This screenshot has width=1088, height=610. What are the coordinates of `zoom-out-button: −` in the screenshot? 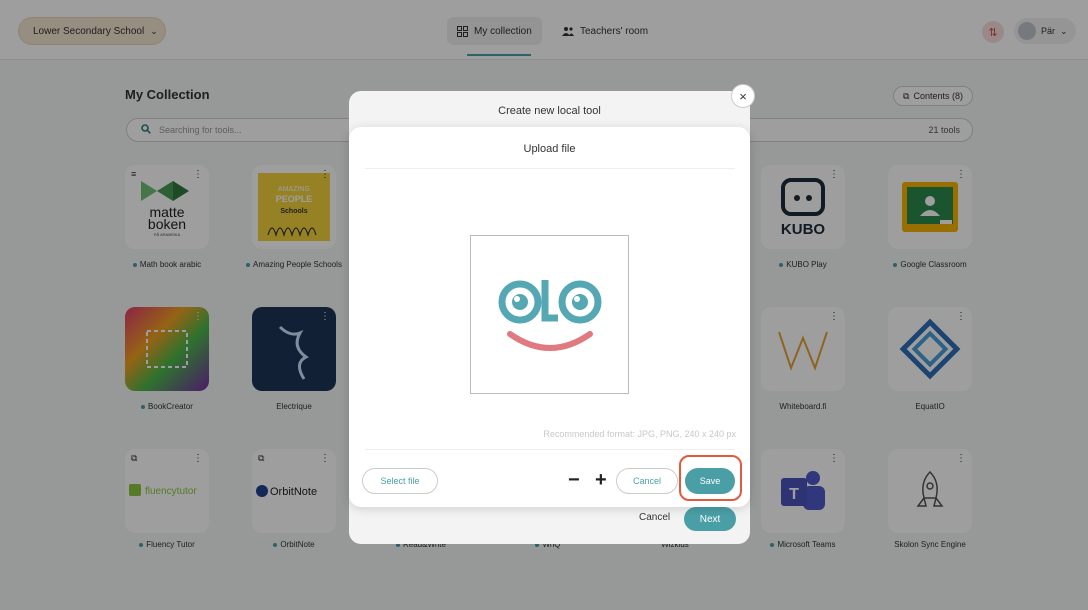 It's located at (574, 480).